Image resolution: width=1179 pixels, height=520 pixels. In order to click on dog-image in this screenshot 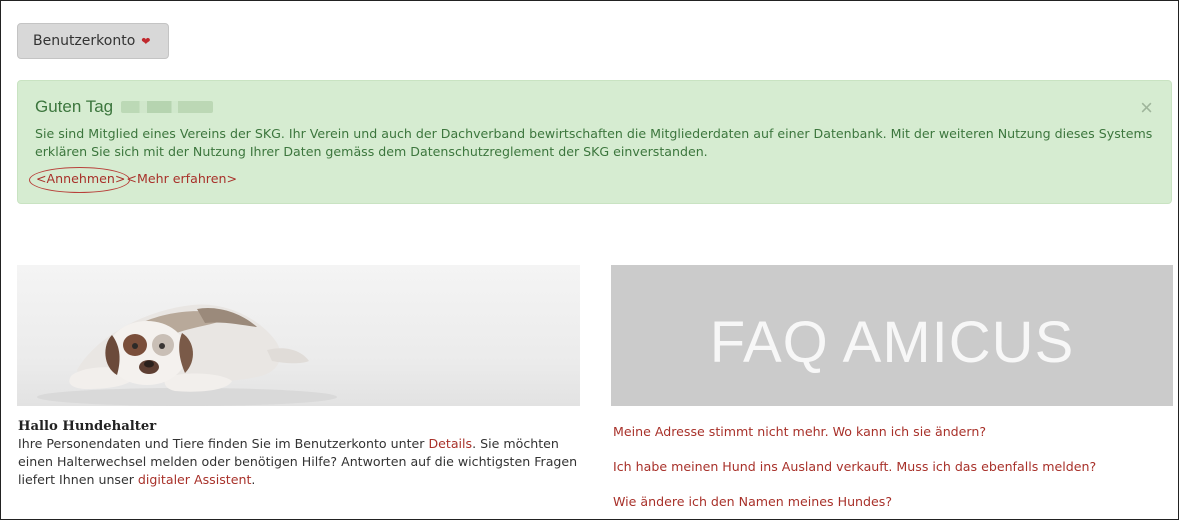, I will do `click(298, 335)`.